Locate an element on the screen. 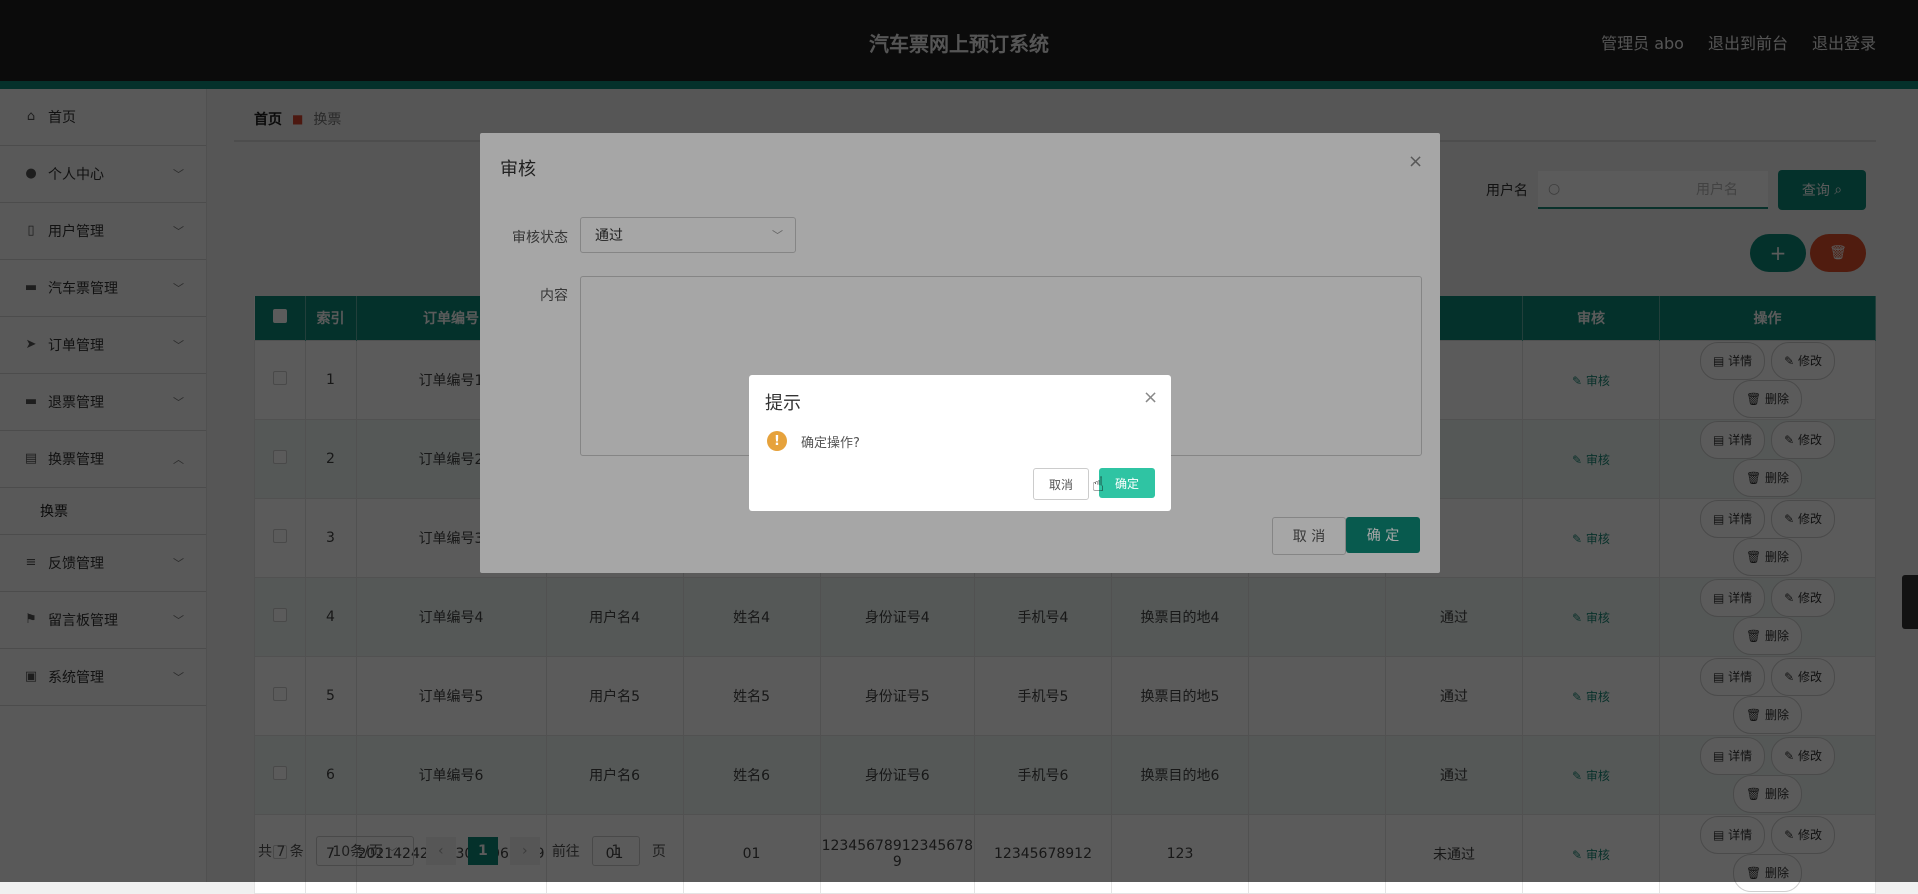 This screenshot has height=894, width=1918. close-icon: × is located at coordinates (1150, 397).